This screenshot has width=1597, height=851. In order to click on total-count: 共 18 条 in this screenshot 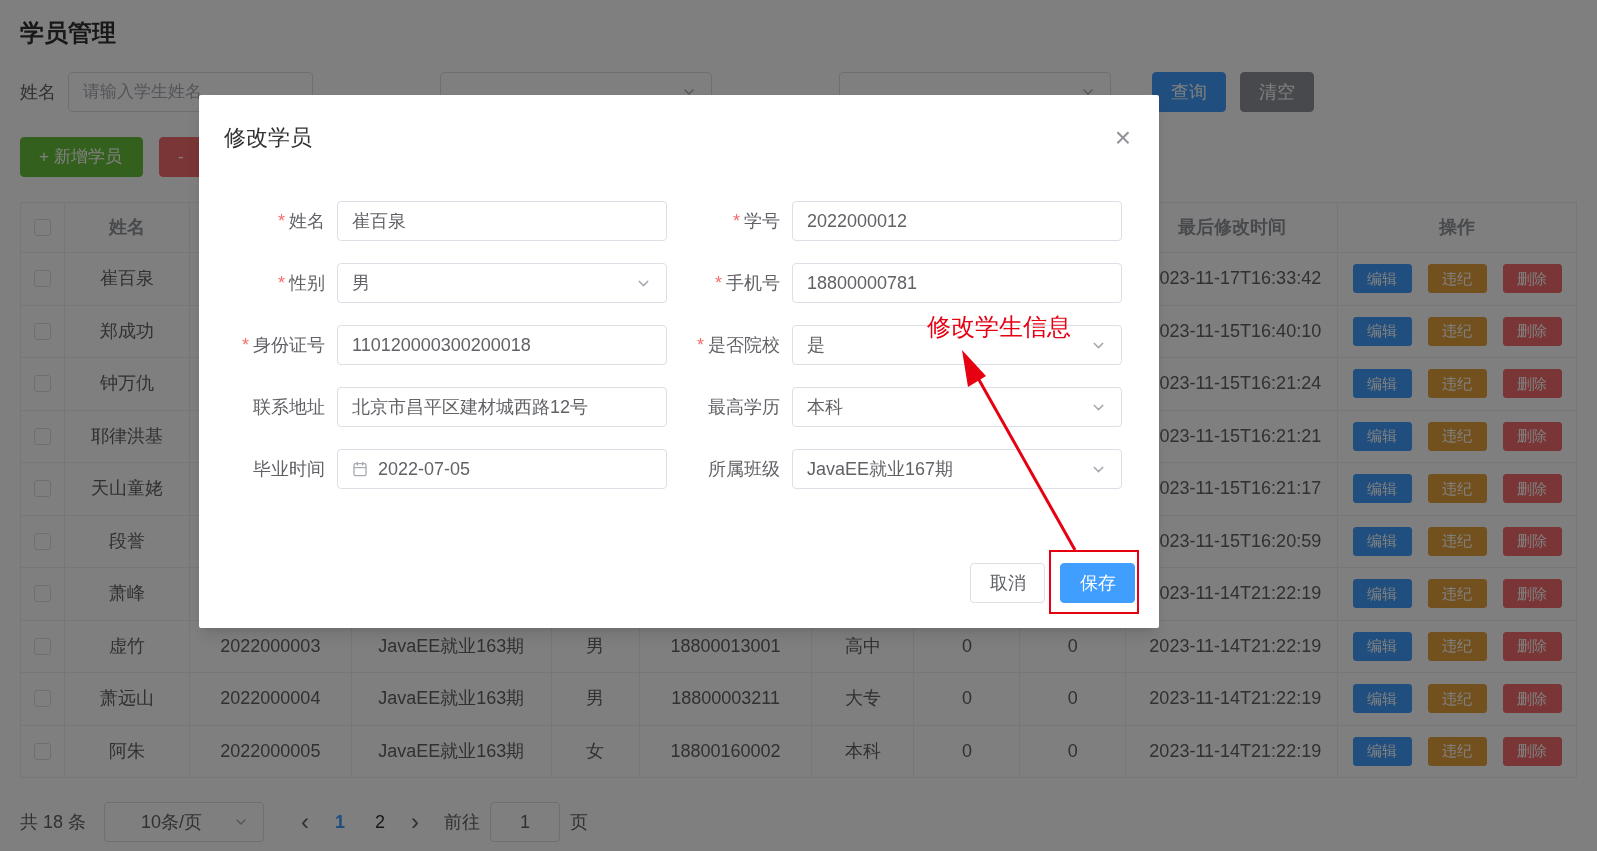, I will do `click(53, 822)`.